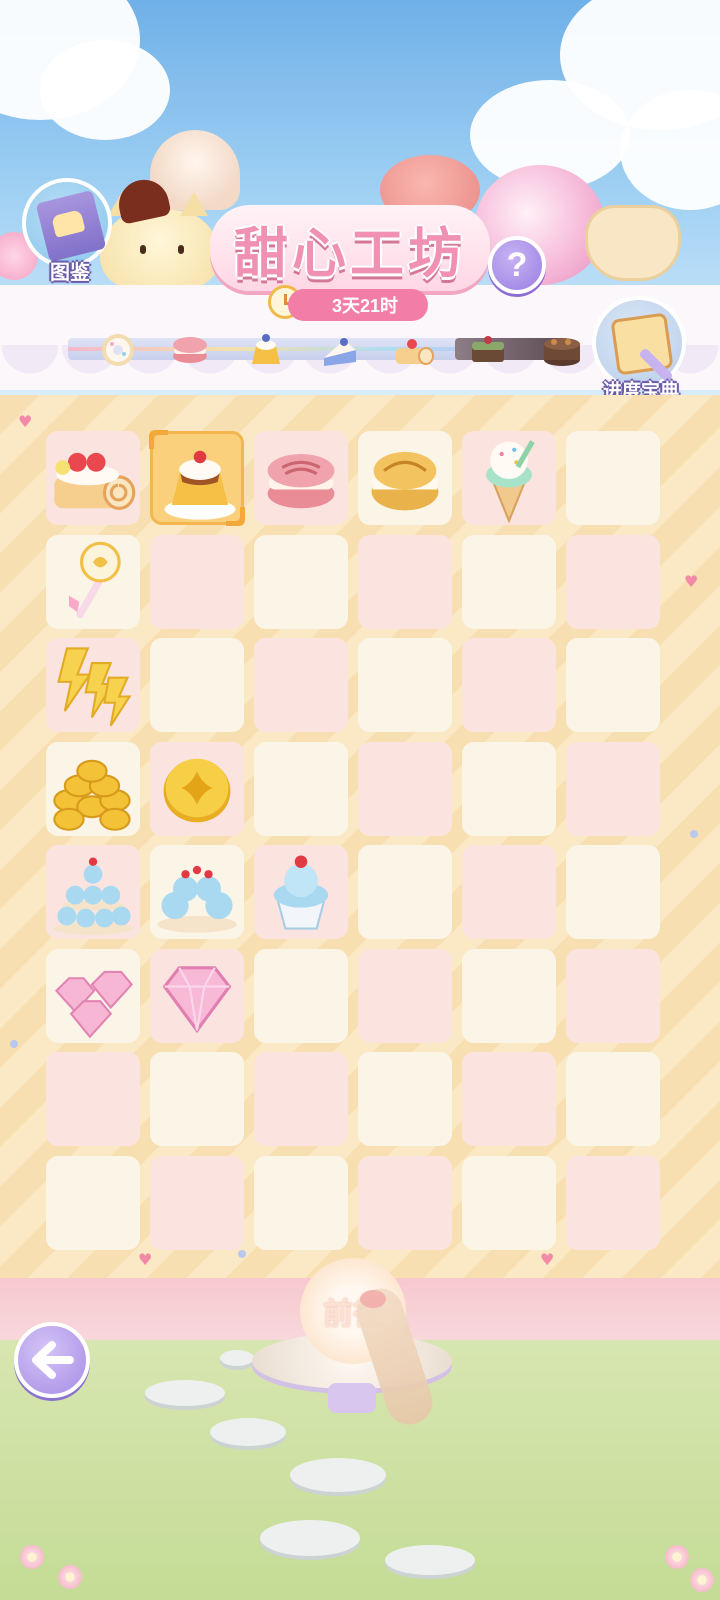  I want to click on collection-button-bg, so click(67, 223).